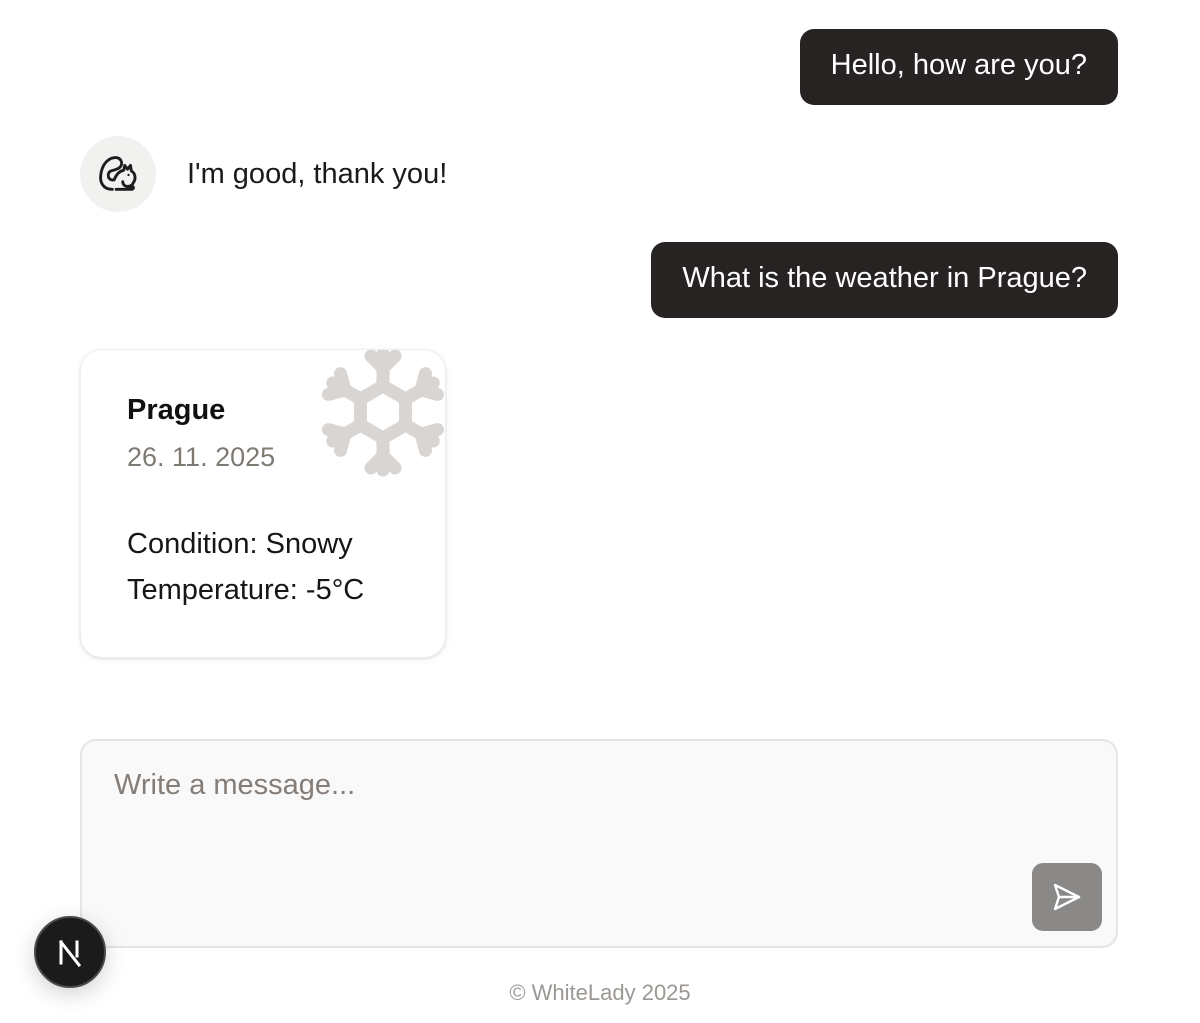 Image resolution: width=1200 pixels, height=1023 pixels. What do you see at coordinates (201, 457) in the screenshot?
I see `weather-date: 26. 11. 2025` at bounding box center [201, 457].